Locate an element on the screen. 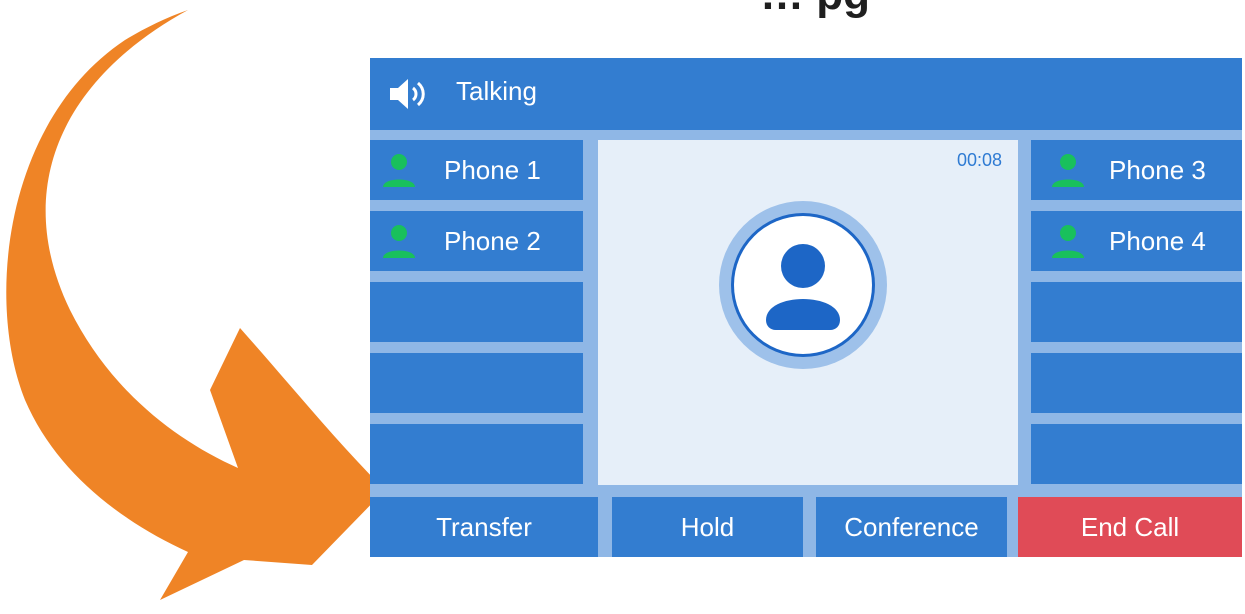 Image resolution: width=1245 pixels, height=614 pixels. line-key-label: Phone 3 is located at coordinates (1157, 170).